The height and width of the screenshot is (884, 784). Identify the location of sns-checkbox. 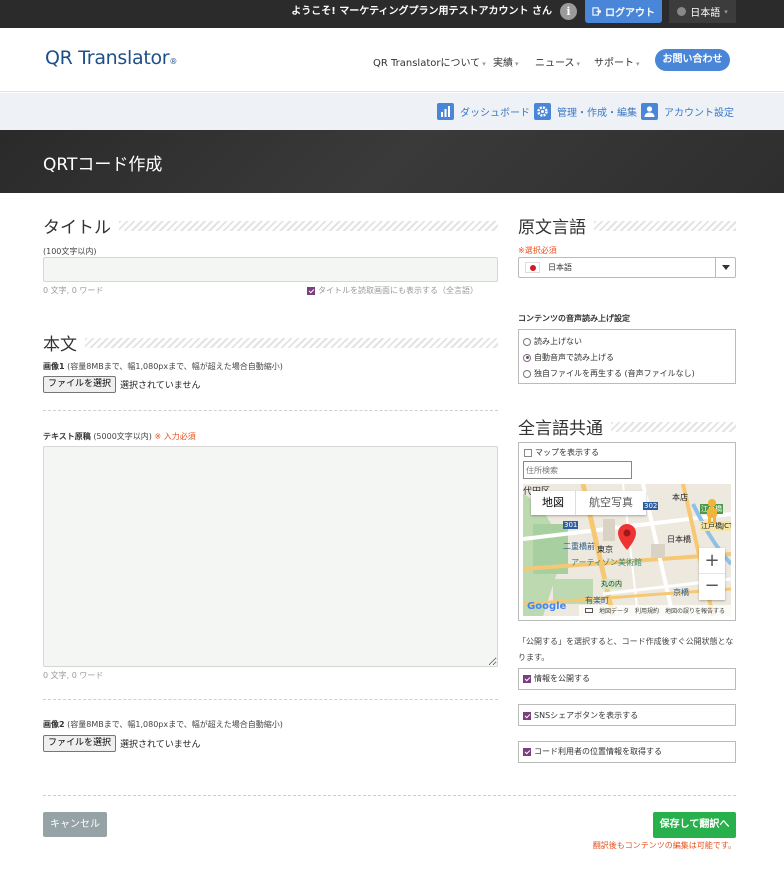
(527, 715).